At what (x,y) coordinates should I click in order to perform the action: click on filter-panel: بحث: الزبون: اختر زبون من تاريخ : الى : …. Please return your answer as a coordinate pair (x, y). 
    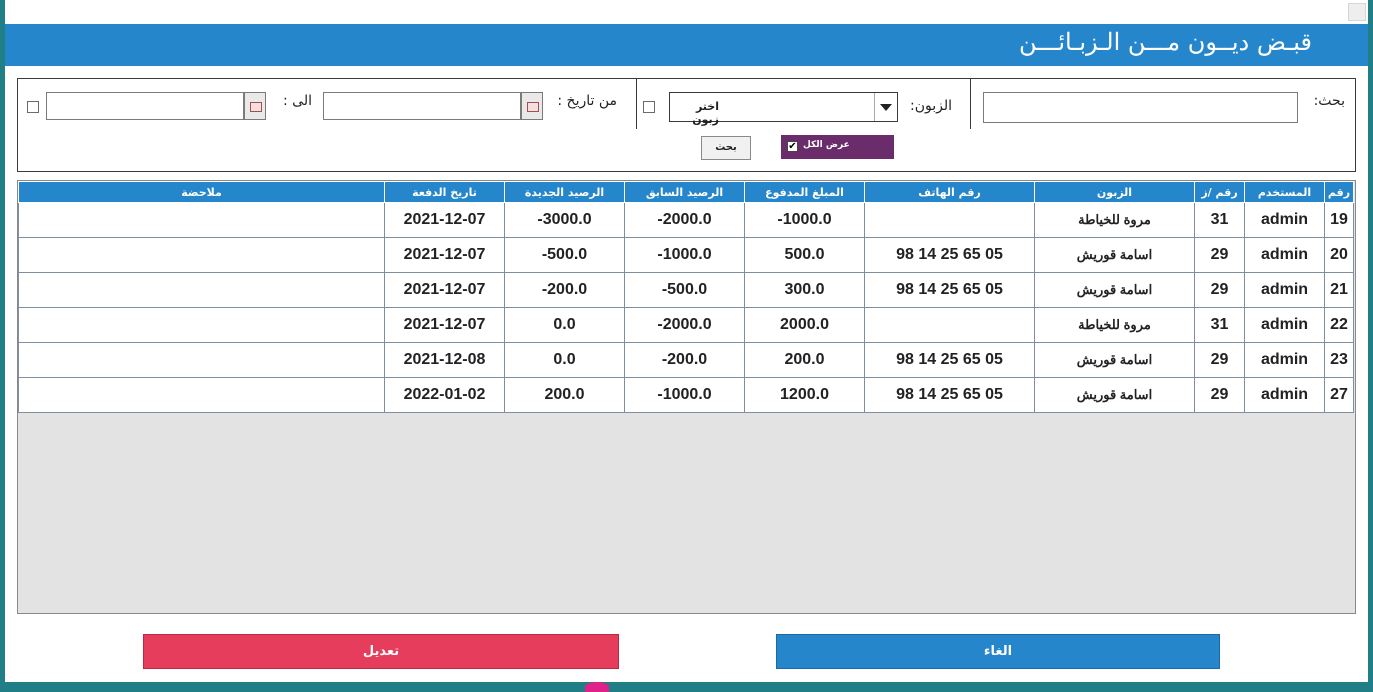
    Looking at the image, I should click on (686, 125).